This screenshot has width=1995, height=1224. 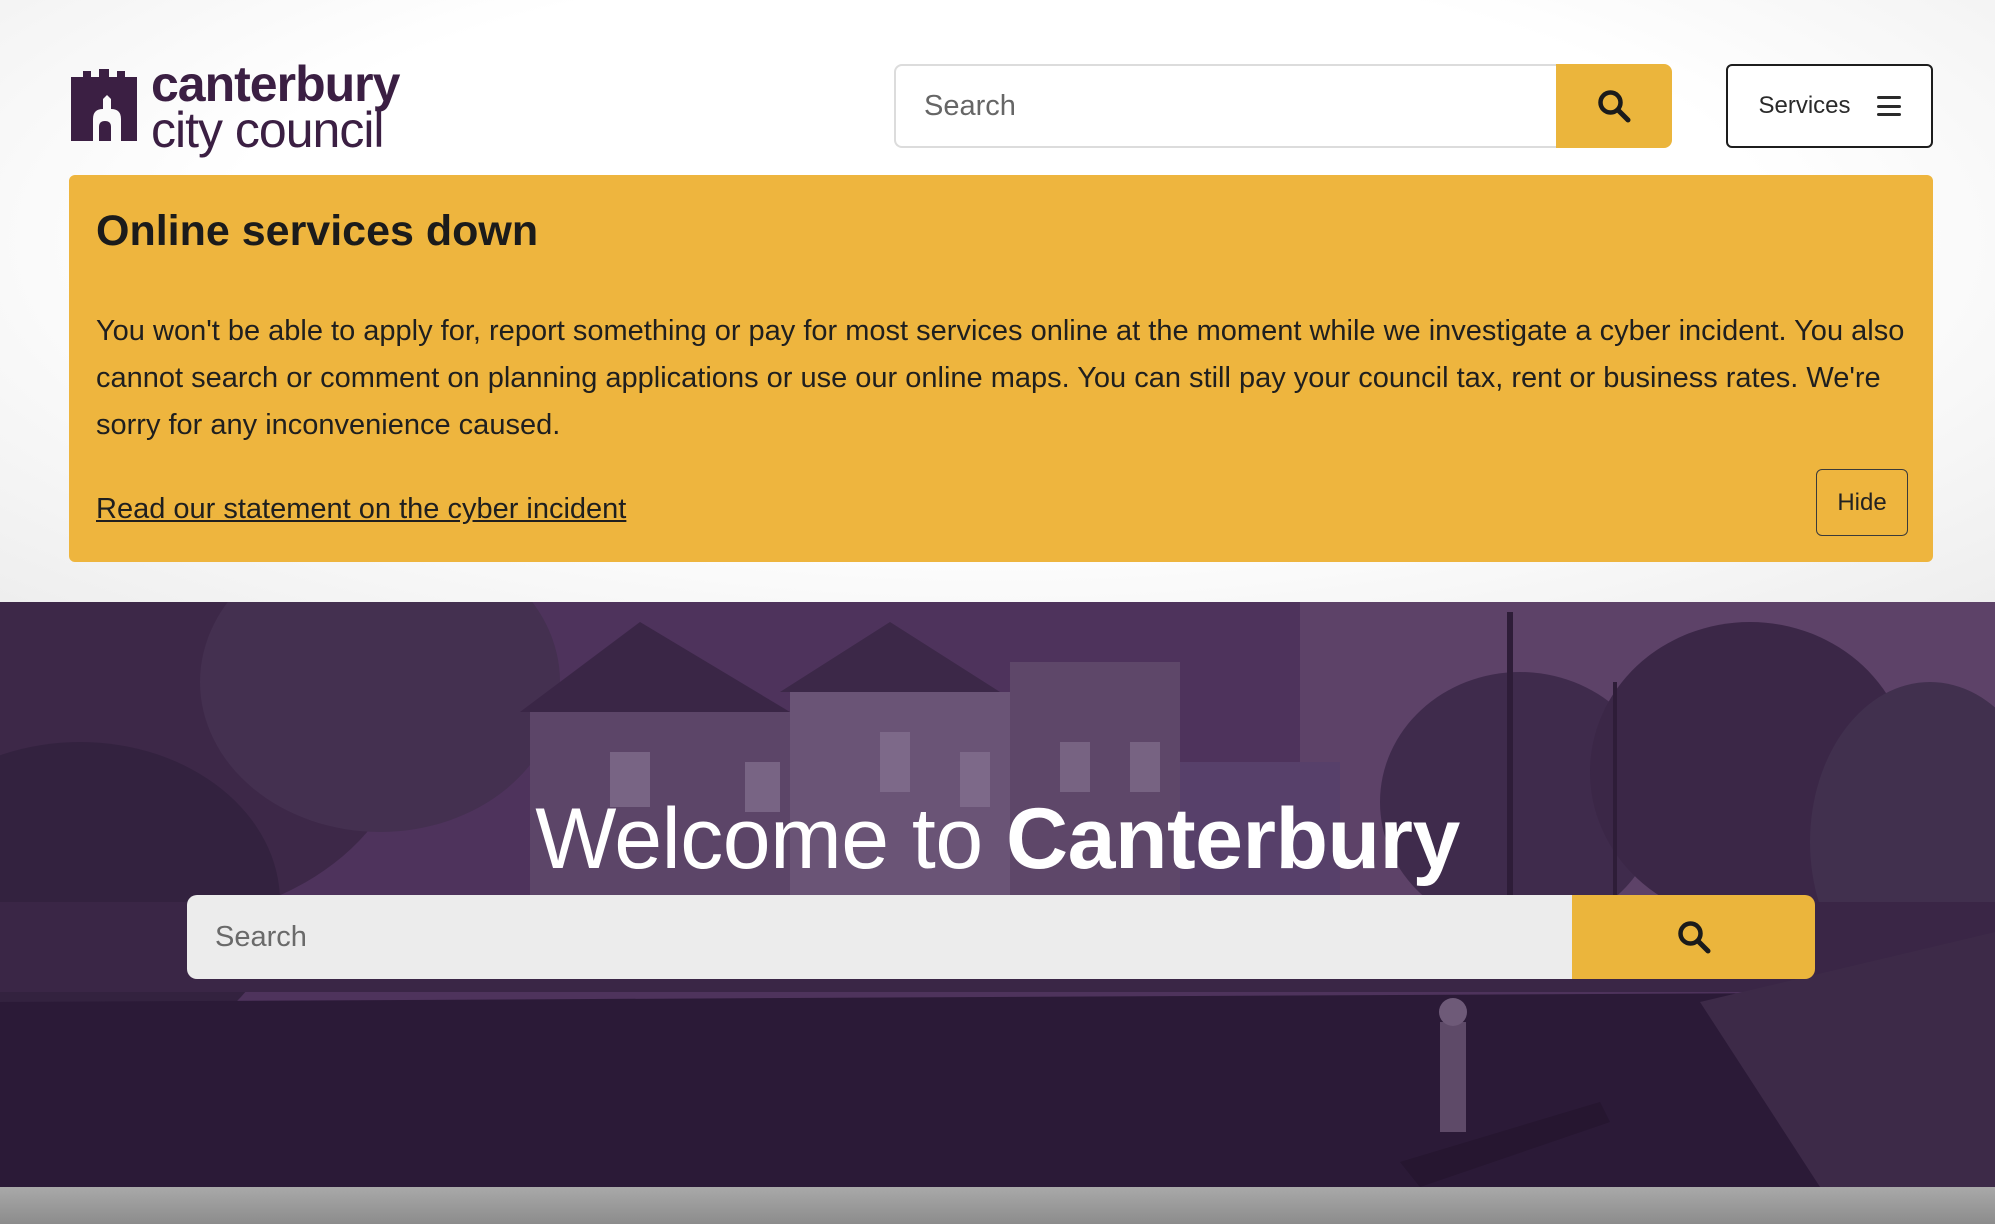 What do you see at coordinates (879, 937) in the screenshot?
I see `hero-search-input` at bounding box center [879, 937].